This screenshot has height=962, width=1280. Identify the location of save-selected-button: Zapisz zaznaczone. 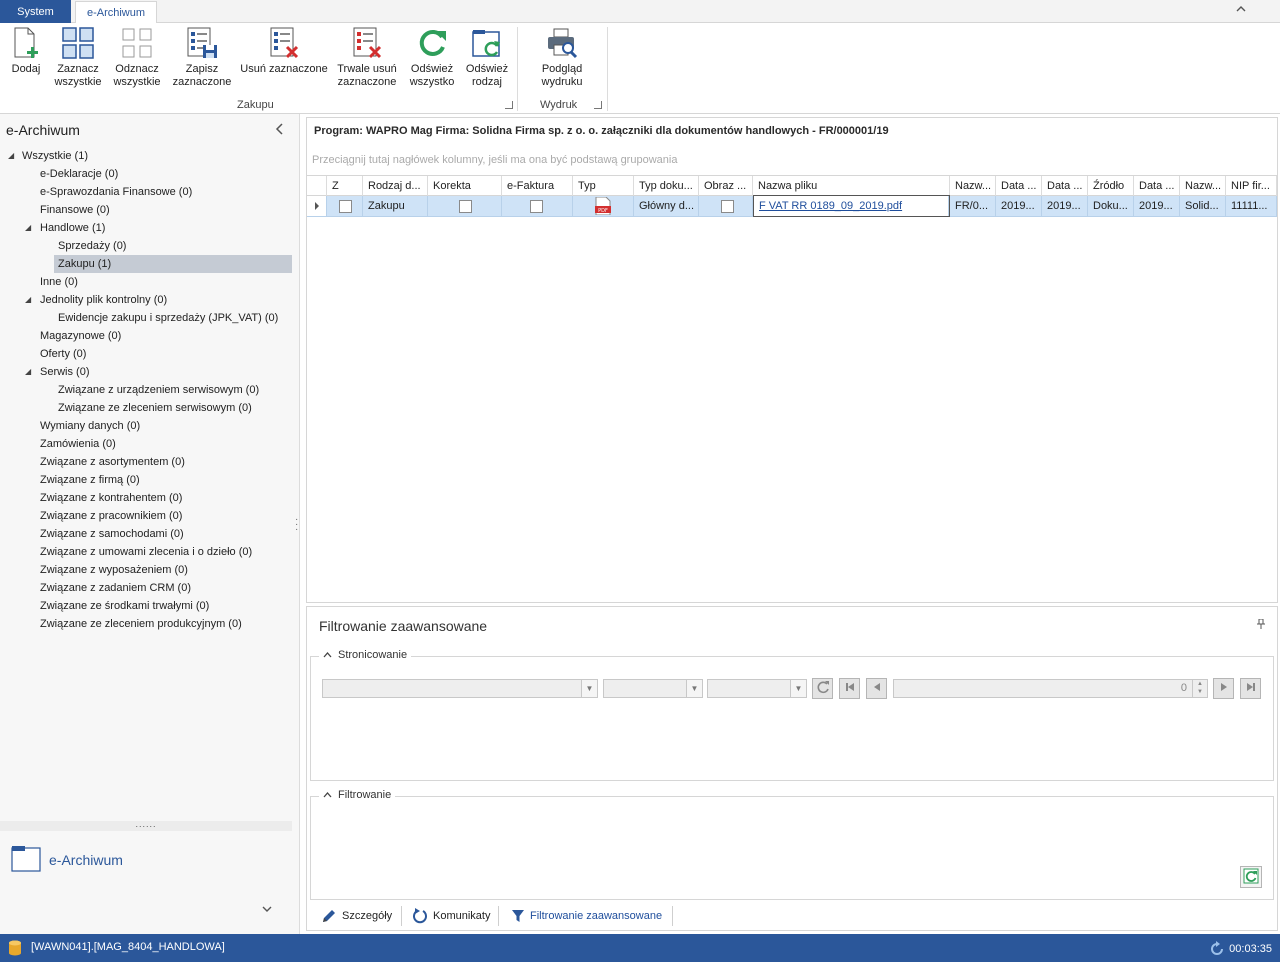
(202, 59).